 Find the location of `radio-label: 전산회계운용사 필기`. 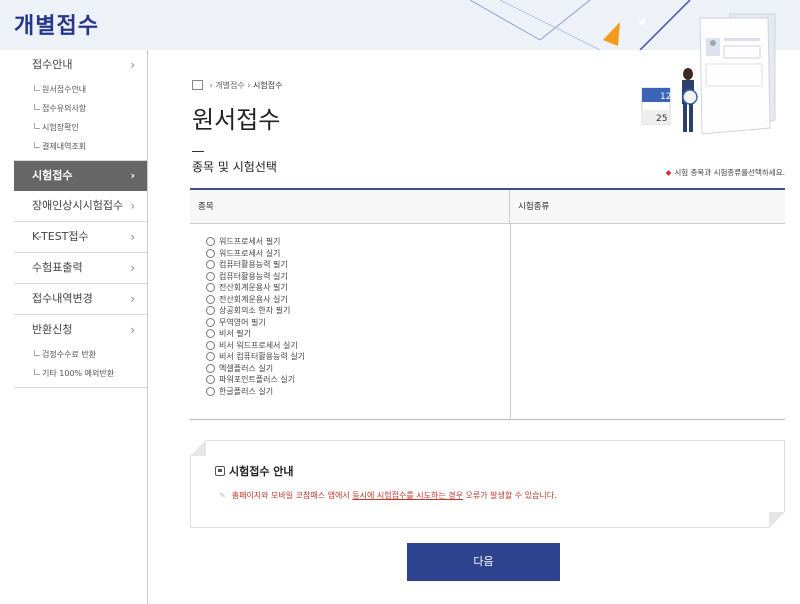

radio-label: 전산회계운용사 필기 is located at coordinates (253, 287).